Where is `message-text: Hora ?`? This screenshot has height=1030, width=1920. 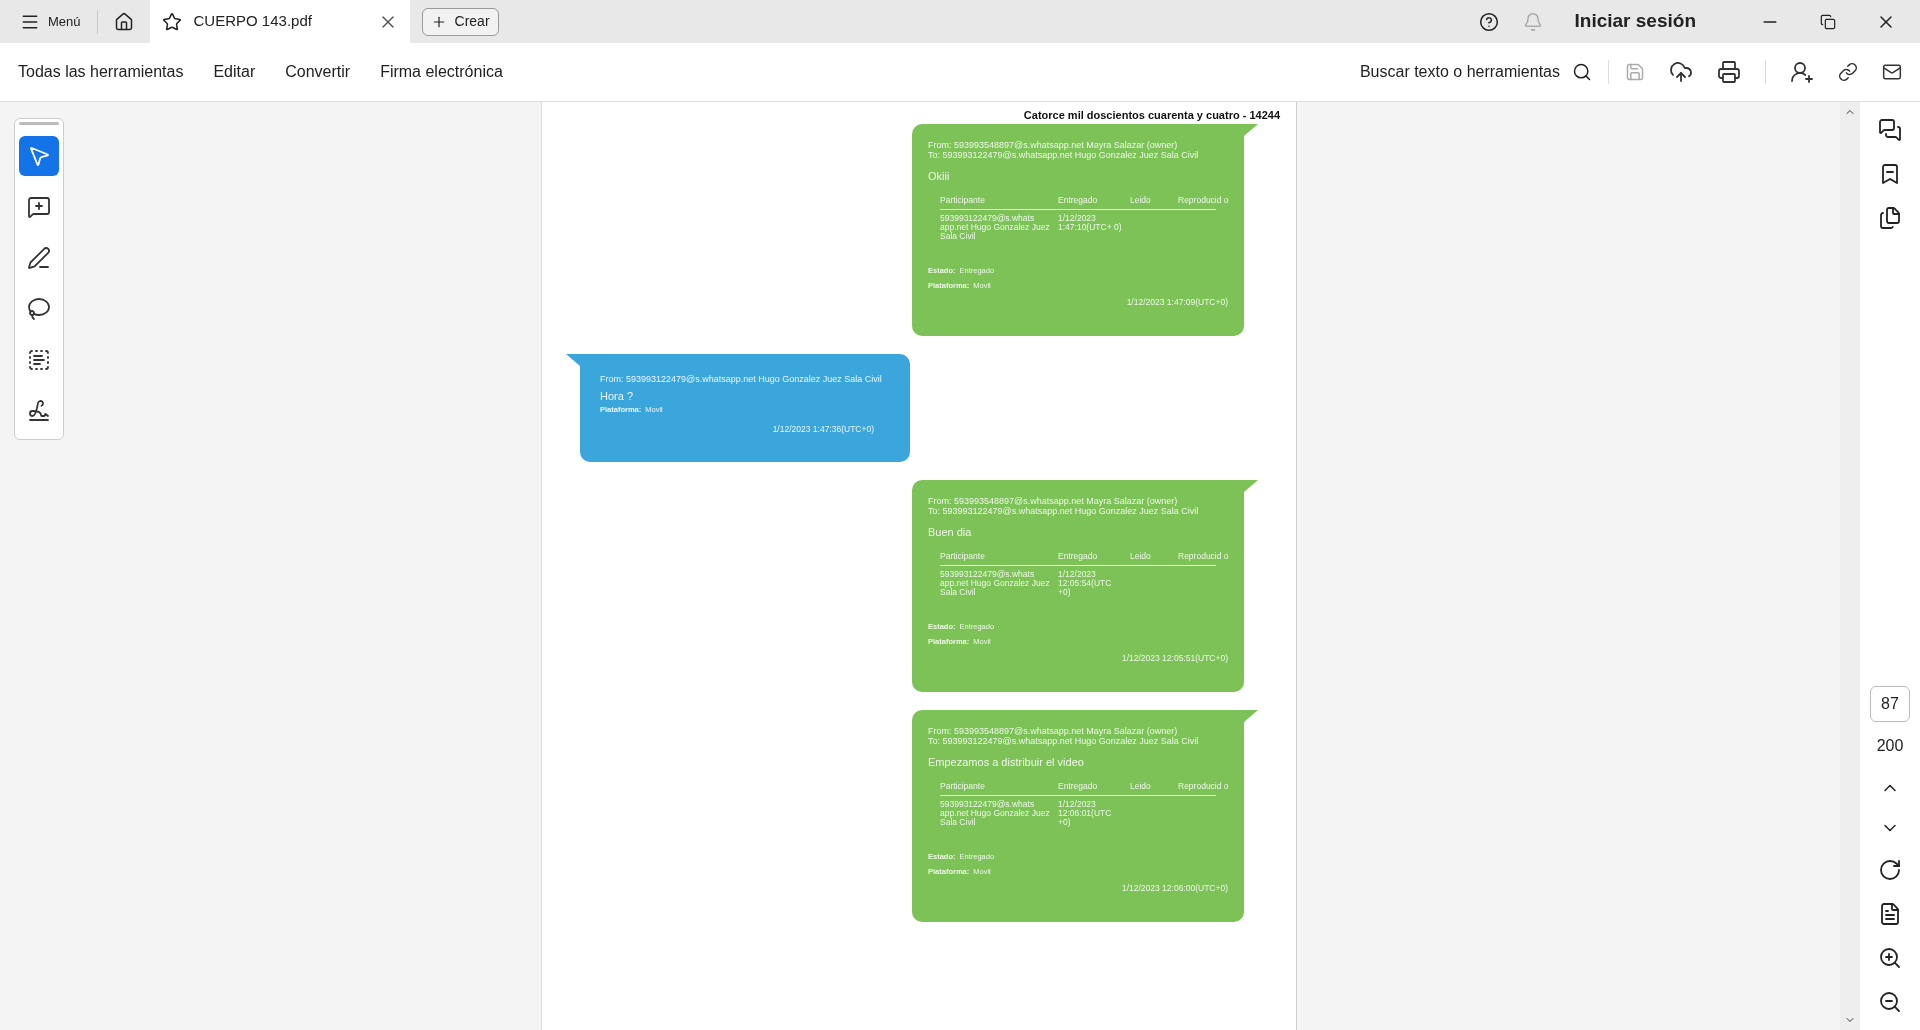
message-text: Hora ? is located at coordinates (617, 396).